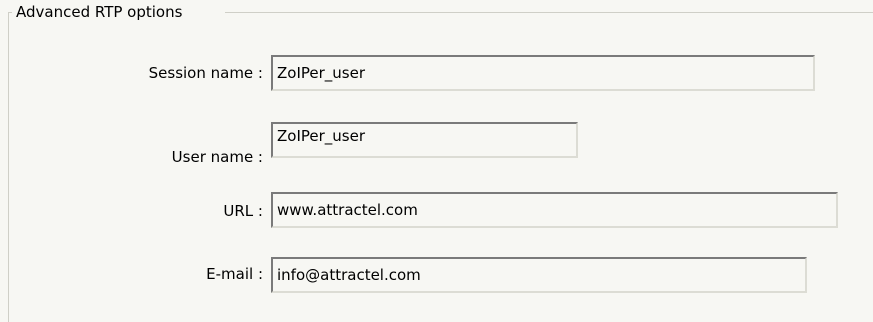 The height and width of the screenshot is (322, 873). Describe the element at coordinates (243, 211) in the screenshot. I see `url-label: URL :` at that location.